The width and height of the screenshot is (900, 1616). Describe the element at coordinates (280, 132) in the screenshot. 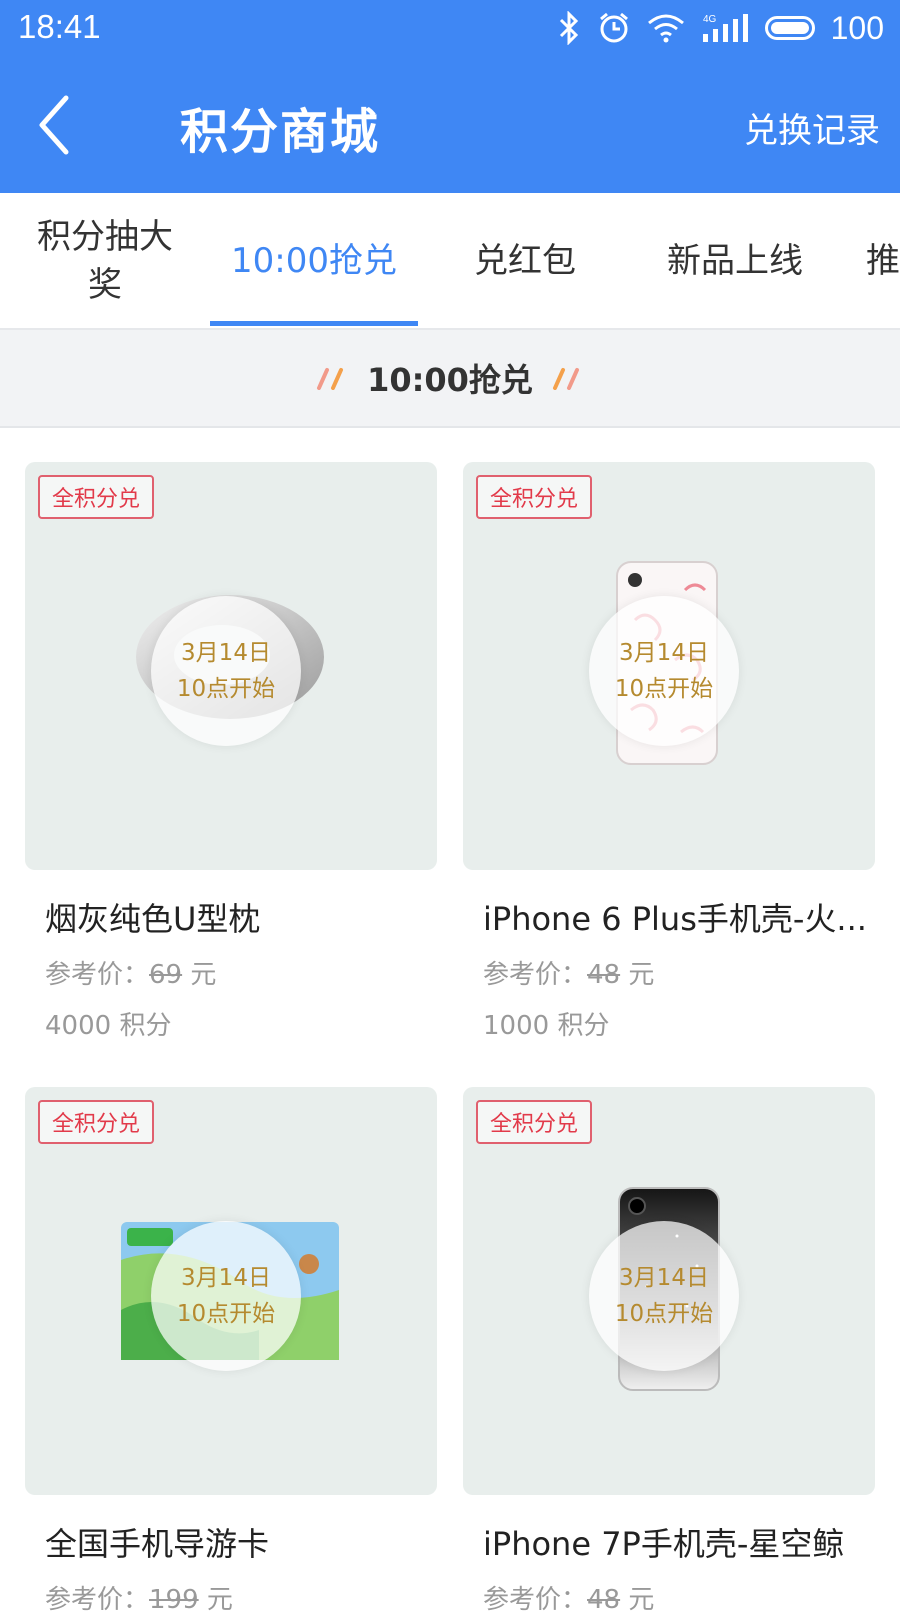

I see `page-title: 积分商城` at that location.